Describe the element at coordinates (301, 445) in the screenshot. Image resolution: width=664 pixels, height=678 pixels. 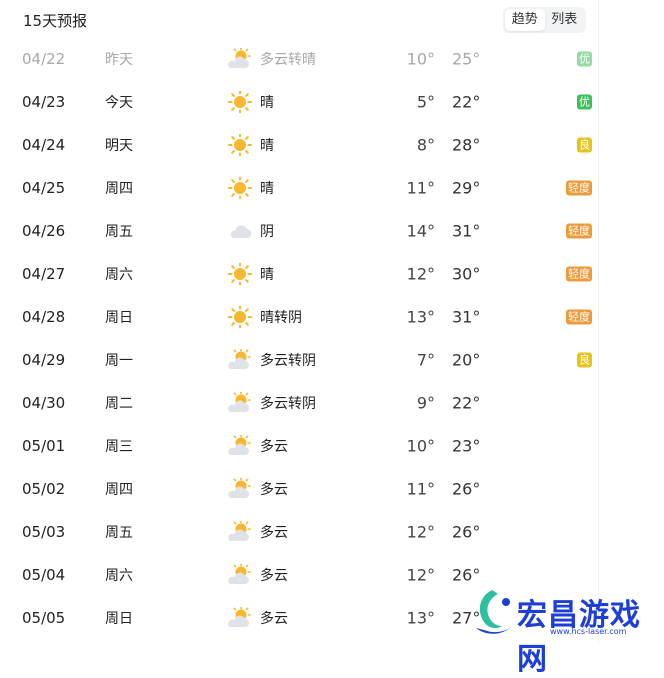
I see `forecast-row: 05/01 周三 多云 10° 23°` at that location.